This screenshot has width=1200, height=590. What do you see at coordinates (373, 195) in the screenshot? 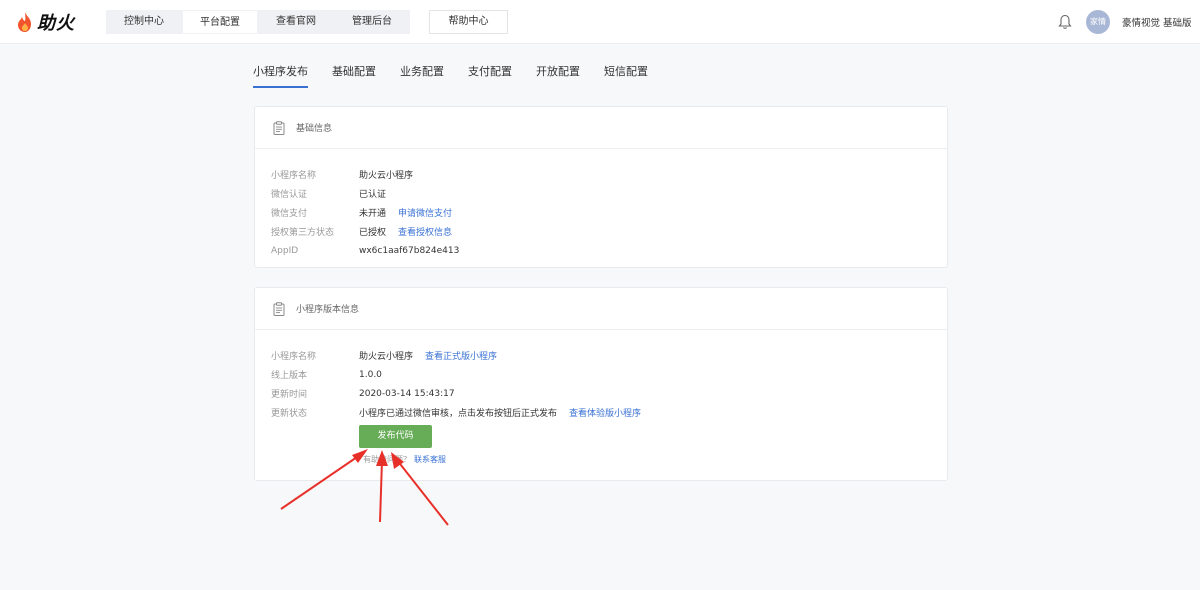
I see `row-value: 已认证` at bounding box center [373, 195].